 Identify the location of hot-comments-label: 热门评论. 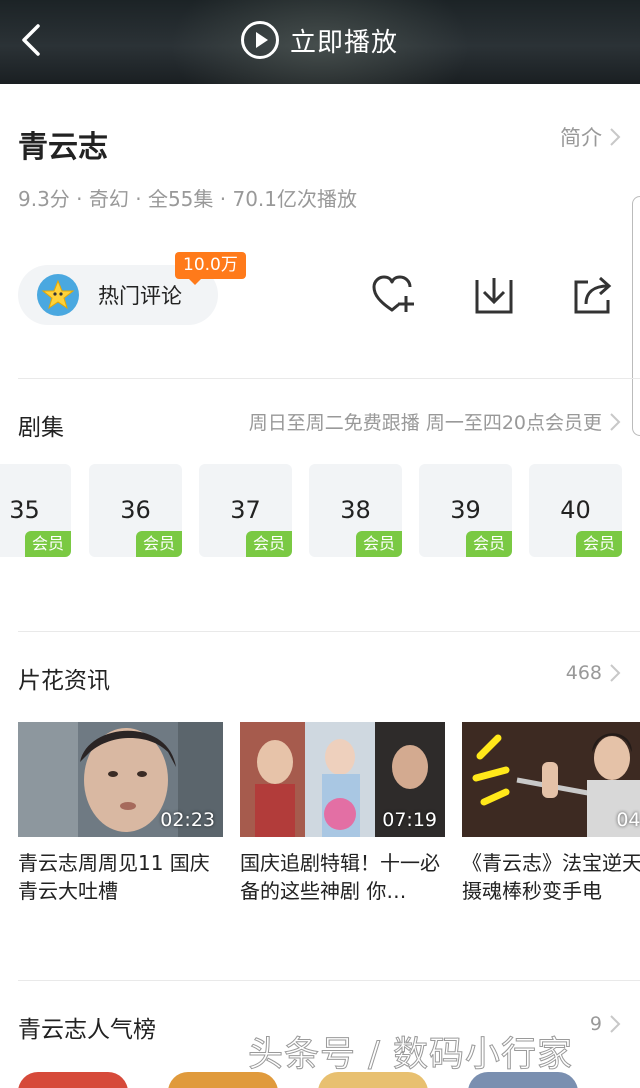
(140, 296).